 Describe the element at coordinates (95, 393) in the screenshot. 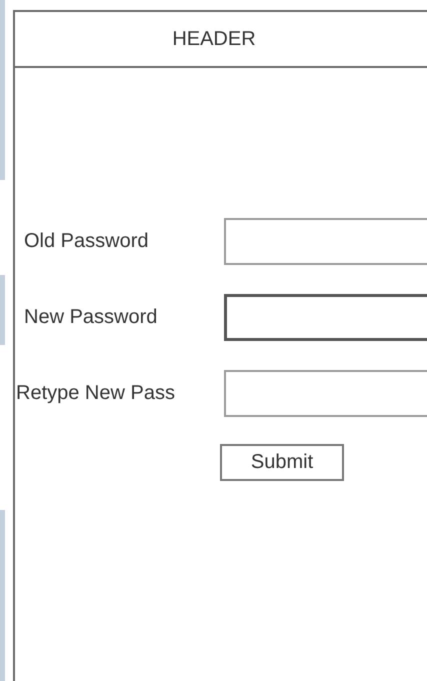

I see `field-label: Retype New Pass` at that location.